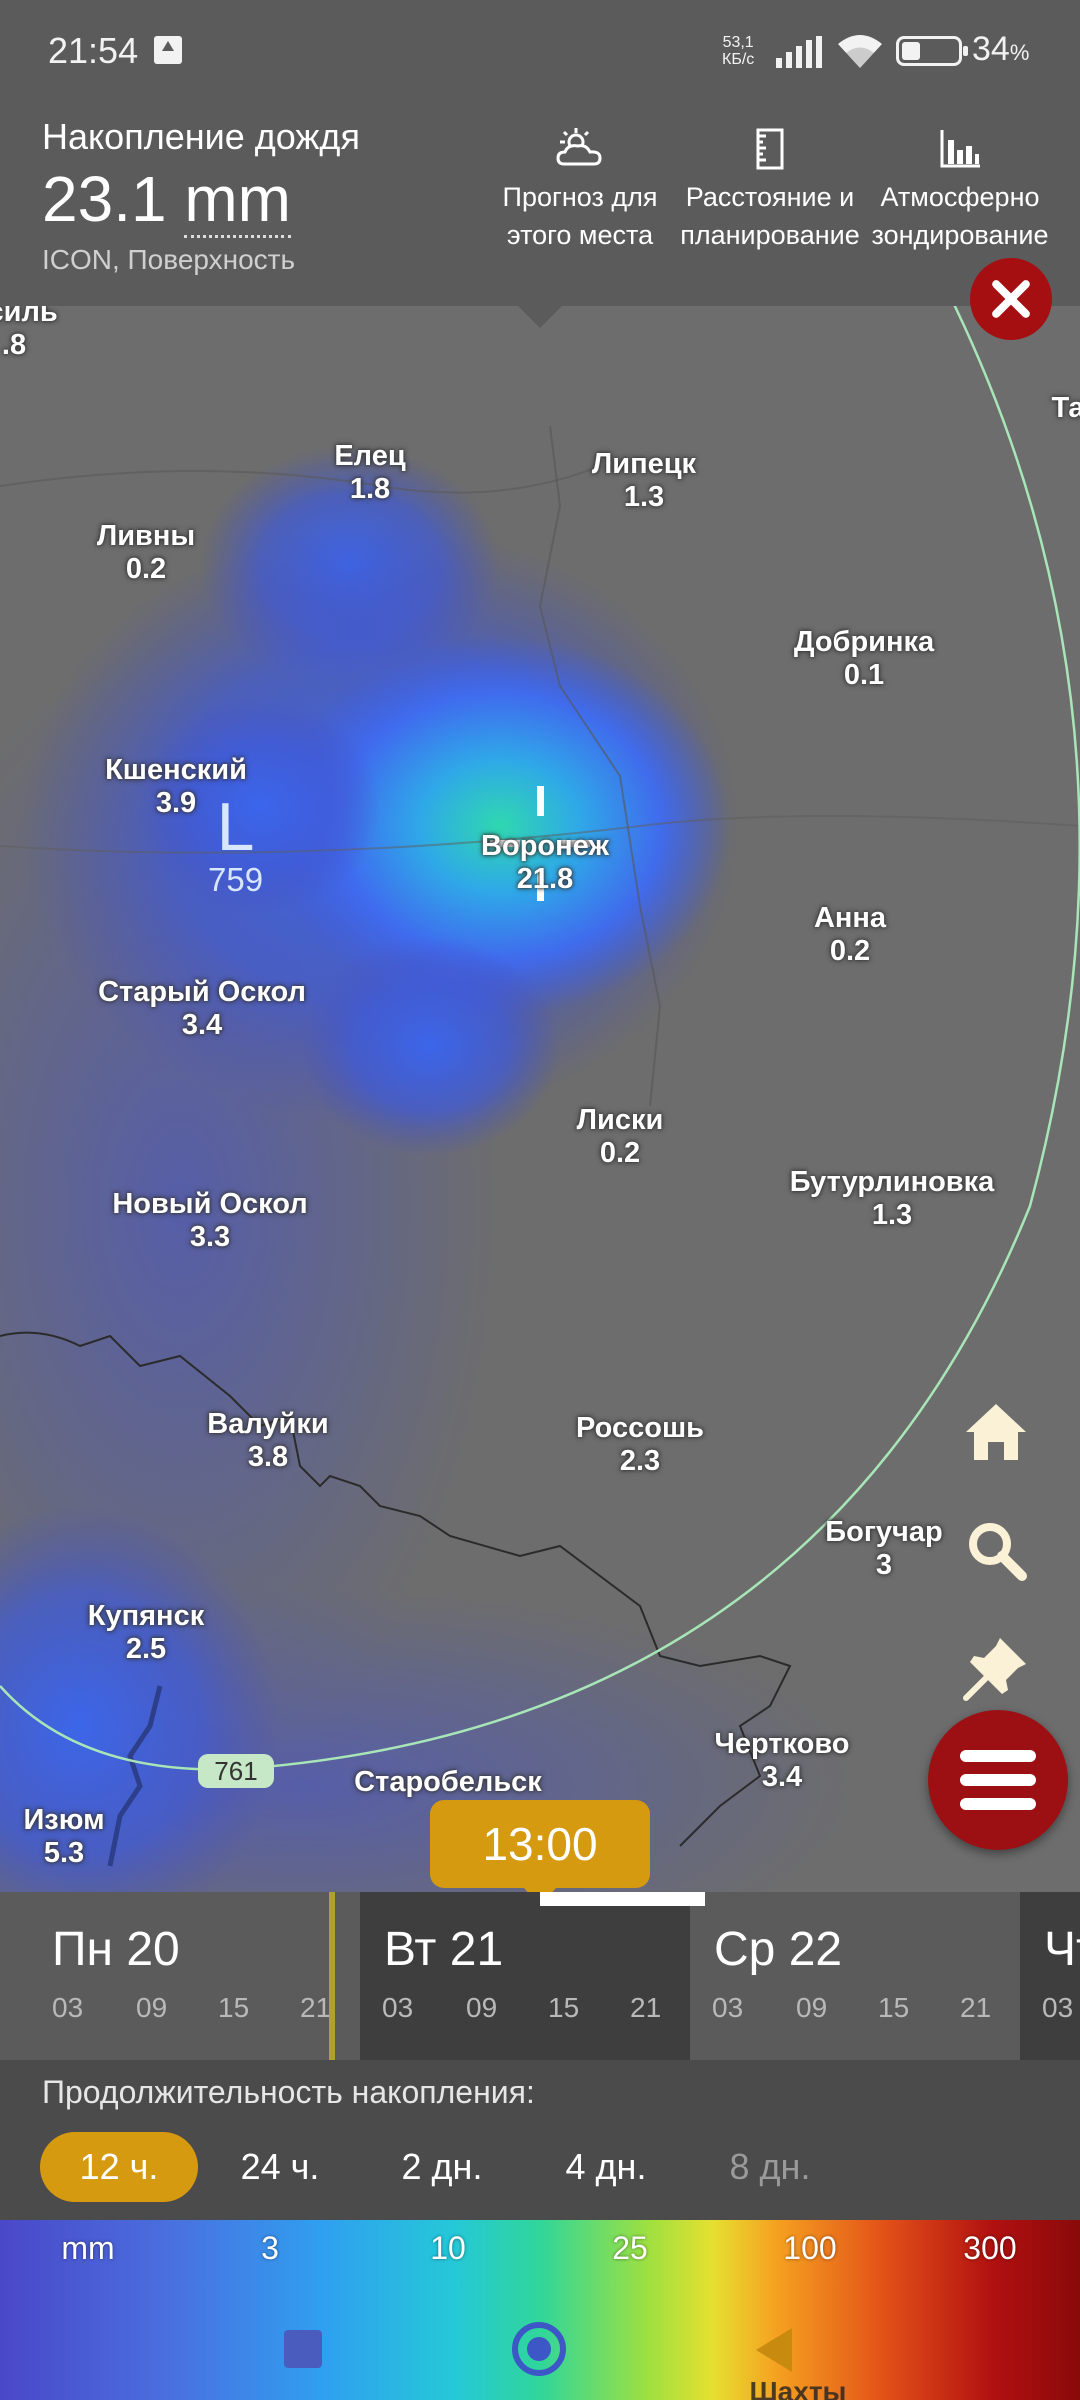 The width and height of the screenshot is (1080, 2400). Describe the element at coordinates (201, 136) in the screenshot. I see `layer-title: Накопление дождя` at that location.